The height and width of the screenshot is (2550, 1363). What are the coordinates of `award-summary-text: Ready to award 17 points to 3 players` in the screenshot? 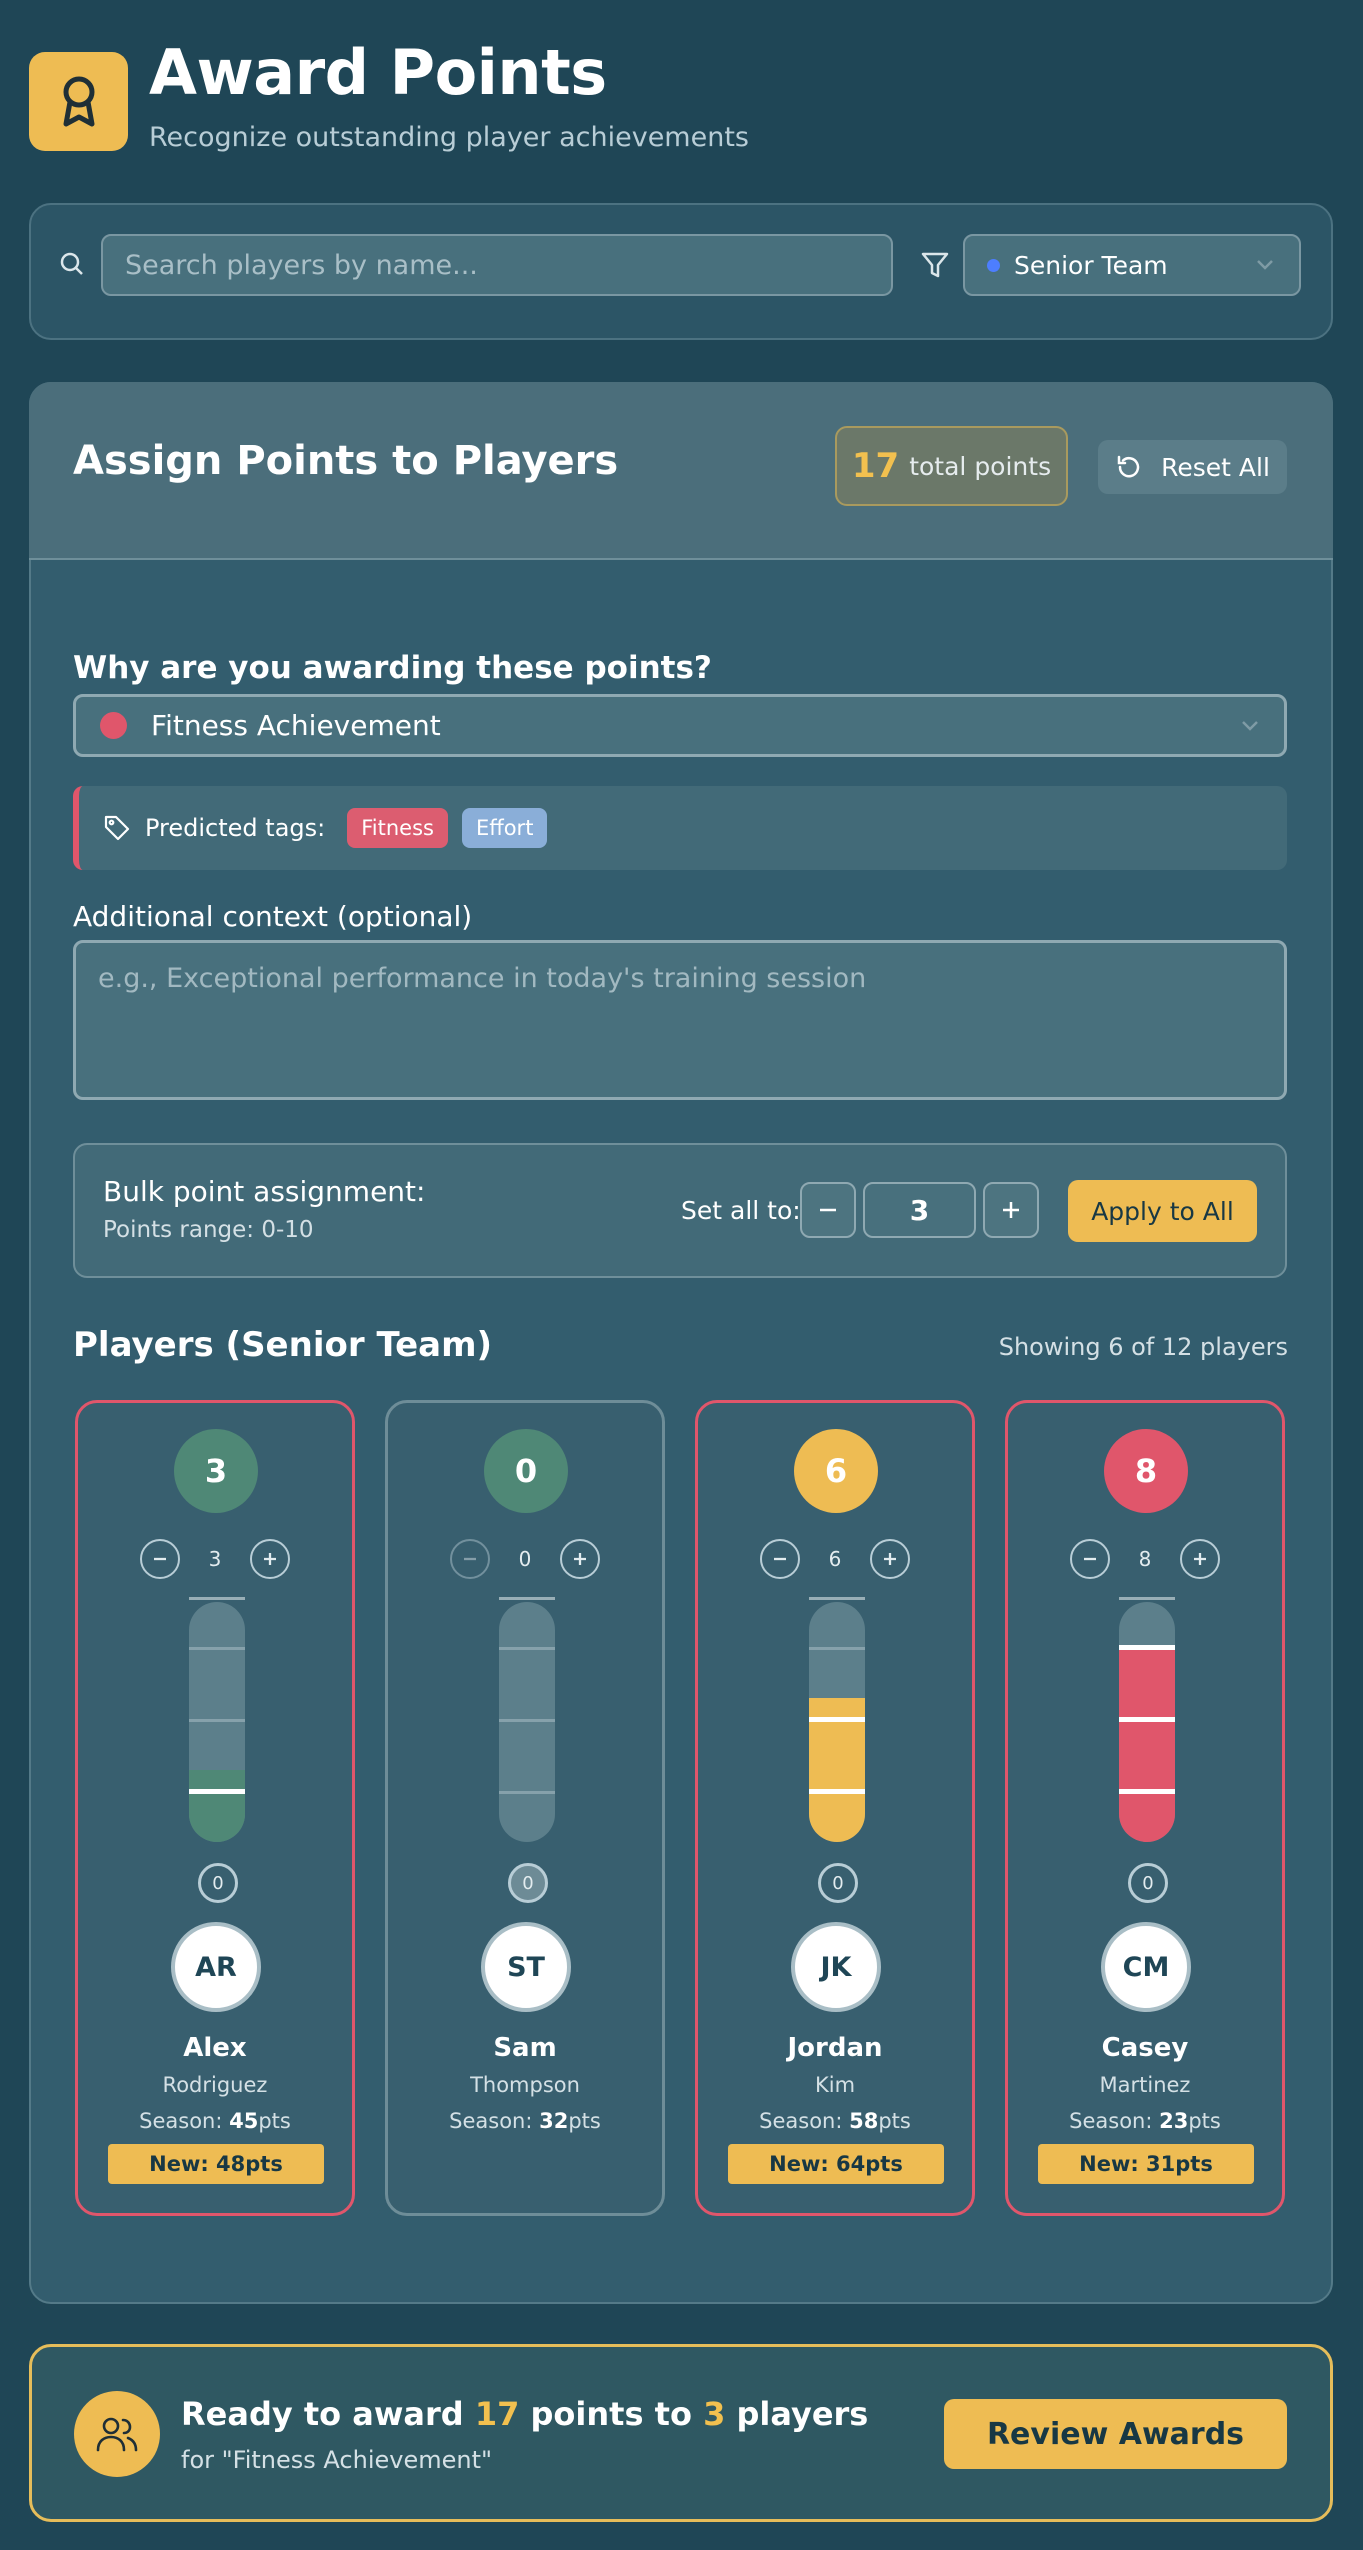 It's located at (524, 2414).